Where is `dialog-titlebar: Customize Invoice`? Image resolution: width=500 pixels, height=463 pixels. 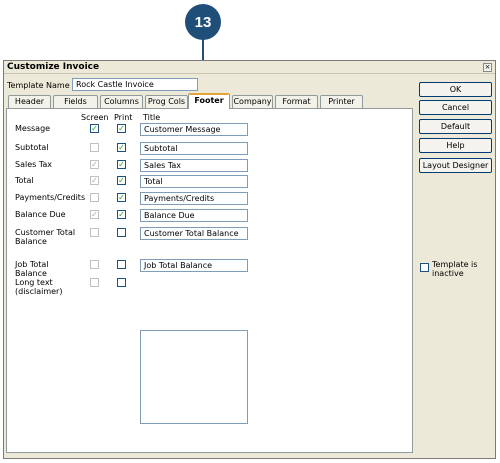
dialog-titlebar: Customize Invoice is located at coordinates (249, 67).